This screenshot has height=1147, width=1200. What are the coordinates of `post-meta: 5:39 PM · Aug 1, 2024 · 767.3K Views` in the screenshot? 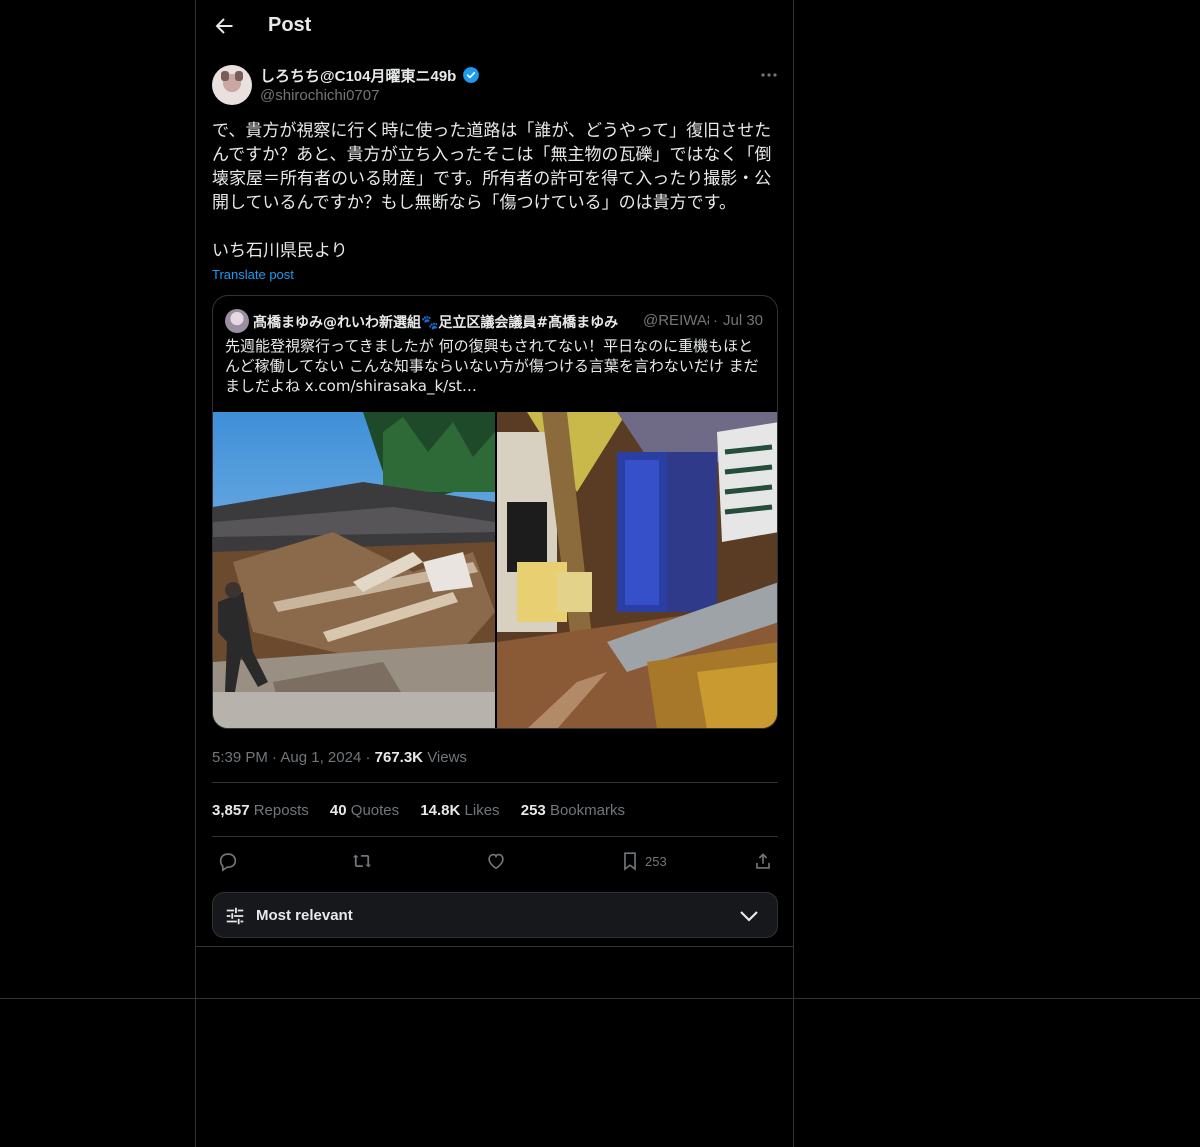 It's located at (339, 757).